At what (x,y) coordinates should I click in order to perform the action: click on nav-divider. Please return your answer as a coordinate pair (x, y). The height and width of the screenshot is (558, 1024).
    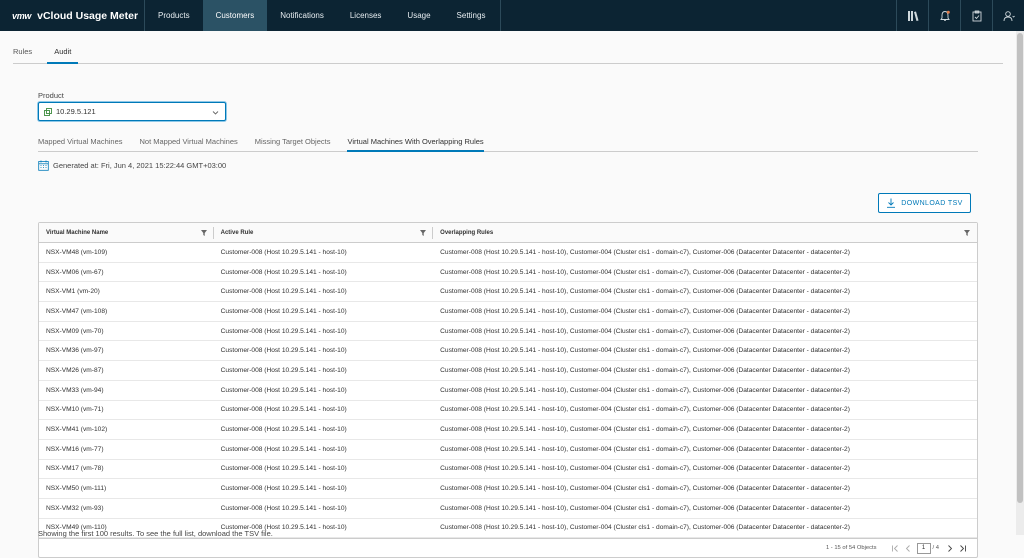
    Looking at the image, I should click on (500, 15).